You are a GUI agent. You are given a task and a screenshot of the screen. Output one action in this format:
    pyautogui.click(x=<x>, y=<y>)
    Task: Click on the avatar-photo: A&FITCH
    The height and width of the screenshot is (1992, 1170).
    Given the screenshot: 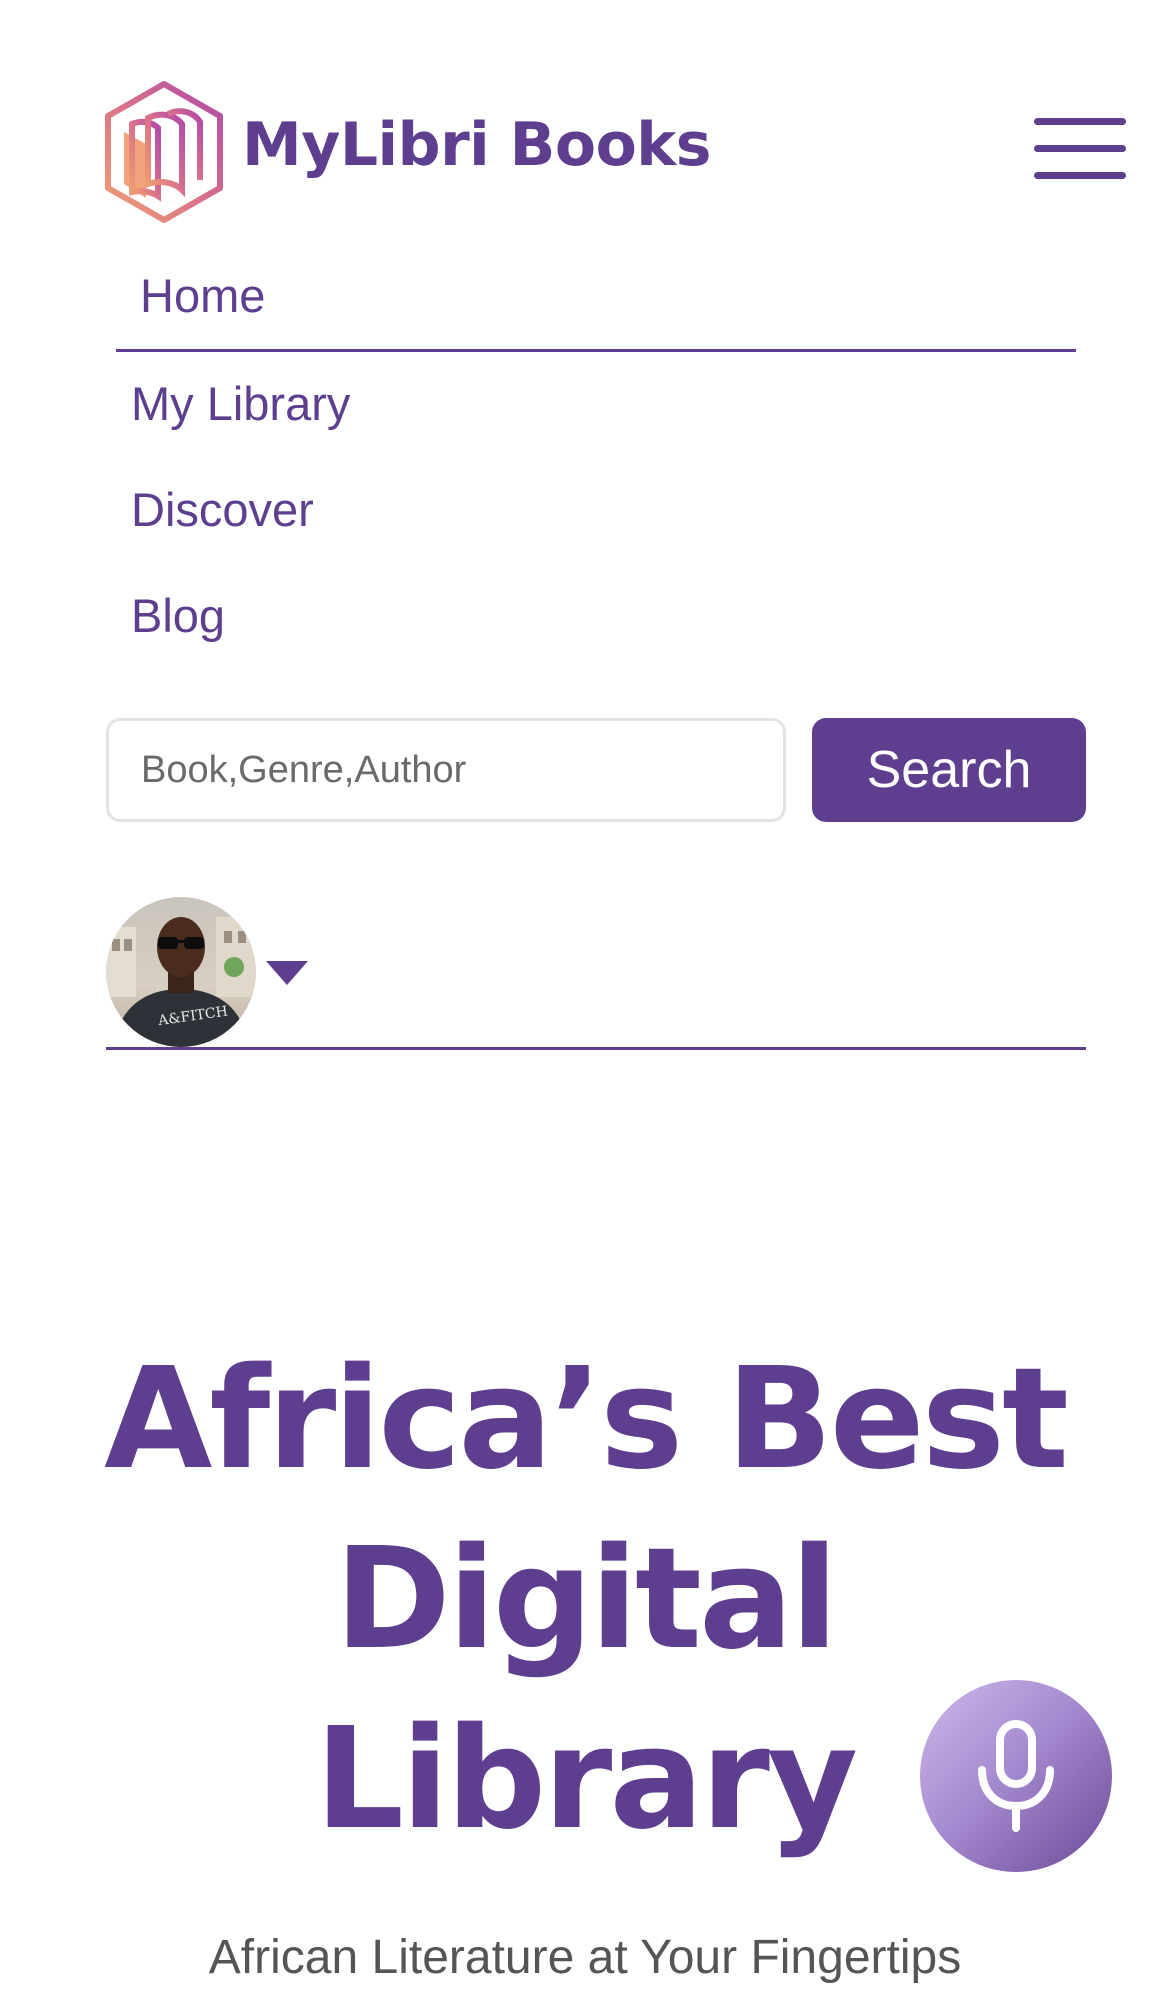 What is the action you would take?
    pyautogui.click(x=181, y=972)
    